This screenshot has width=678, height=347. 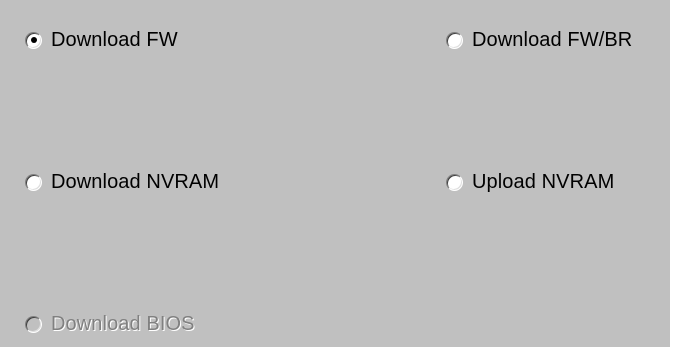 I want to click on download-nvram-label: Download NVRAM, so click(x=135, y=182).